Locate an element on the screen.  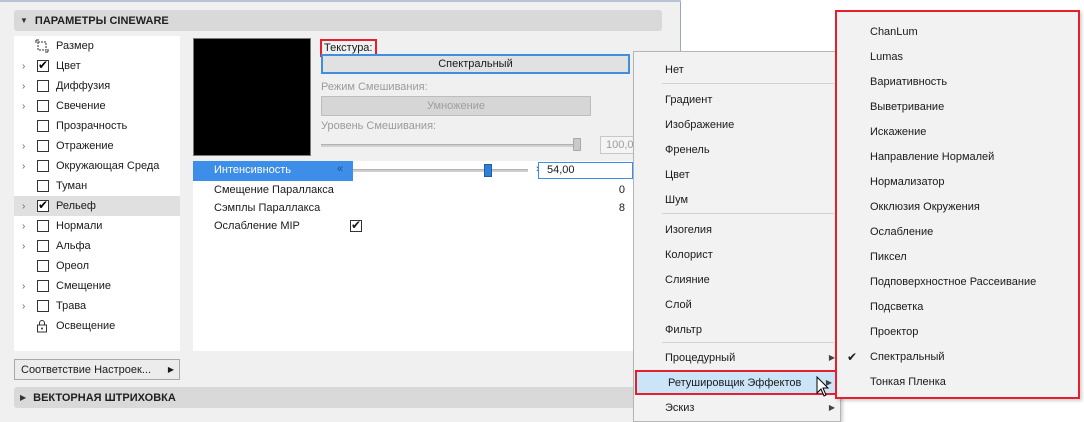
submenu-item: Вариативность is located at coordinates (957, 81).